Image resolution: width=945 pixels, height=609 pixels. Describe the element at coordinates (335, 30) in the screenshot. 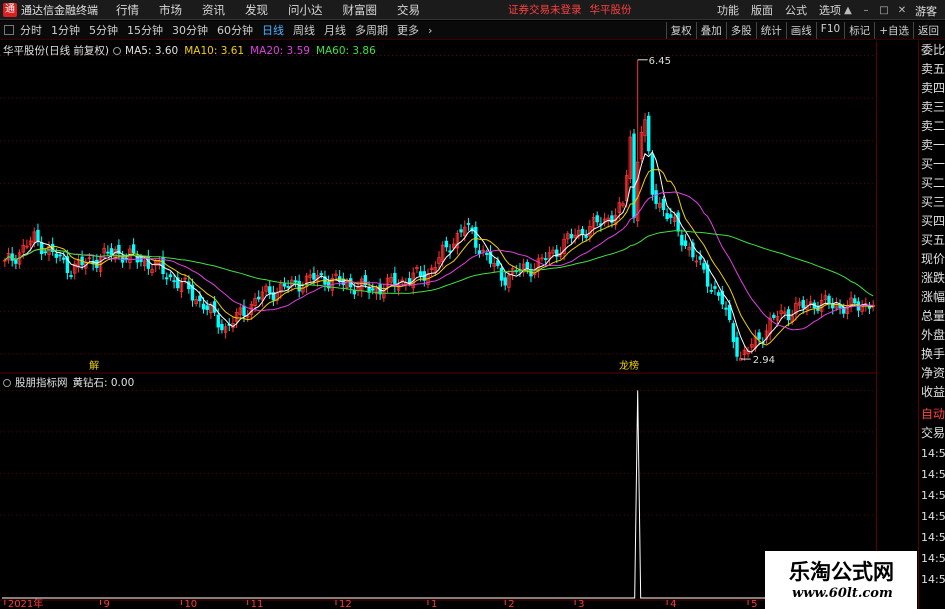

I see `period-monthly: 月线` at that location.